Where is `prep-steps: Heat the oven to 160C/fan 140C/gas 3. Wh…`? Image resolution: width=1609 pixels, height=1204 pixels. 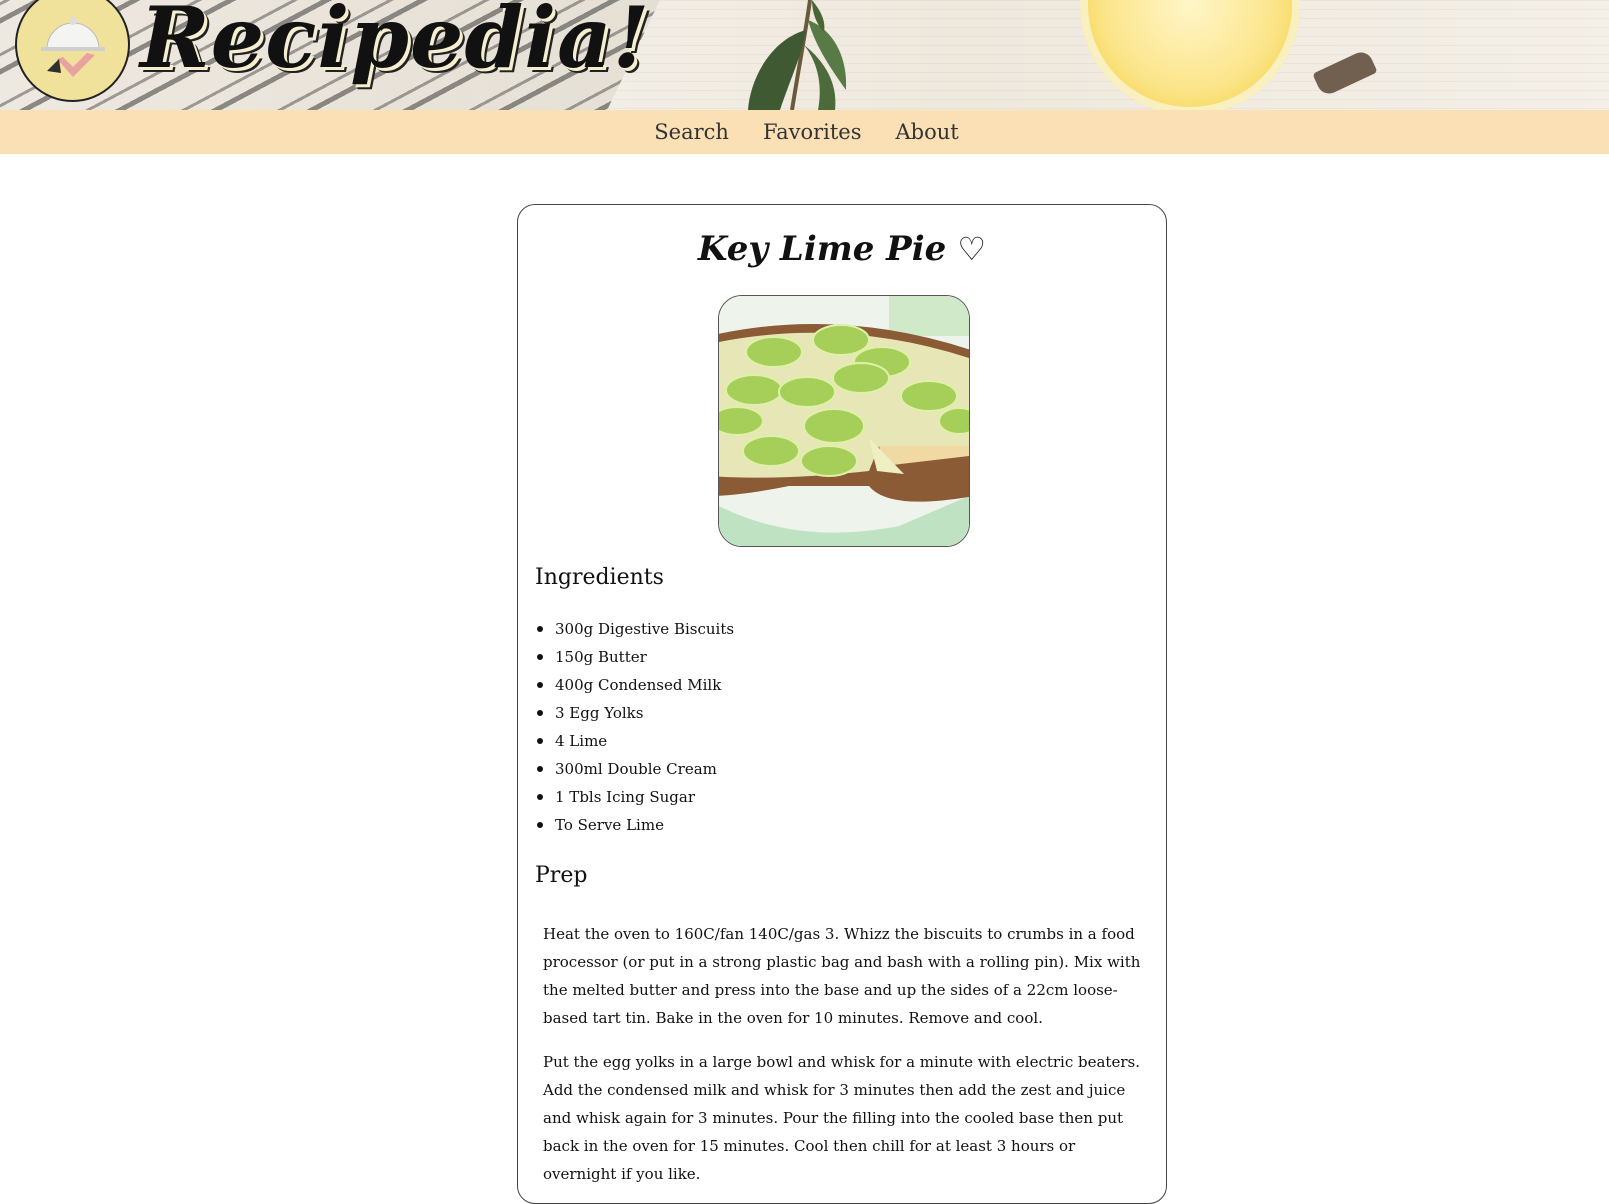 prep-steps: Heat the oven to 160C/fan 140C/gas 3. Wh… is located at coordinates (843, 1062).